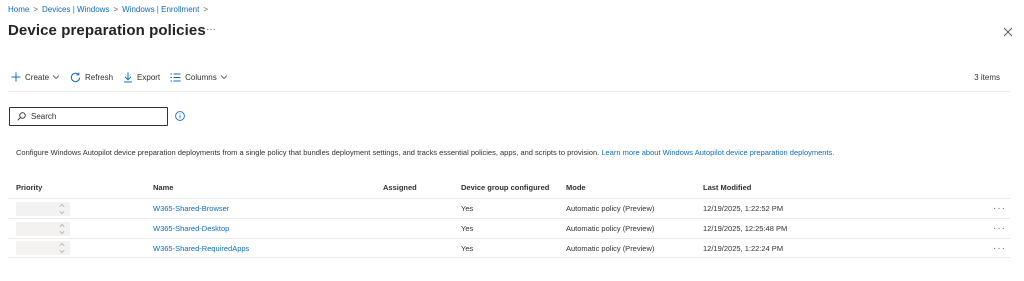  I want to click on columns-list-icon, so click(175, 77).